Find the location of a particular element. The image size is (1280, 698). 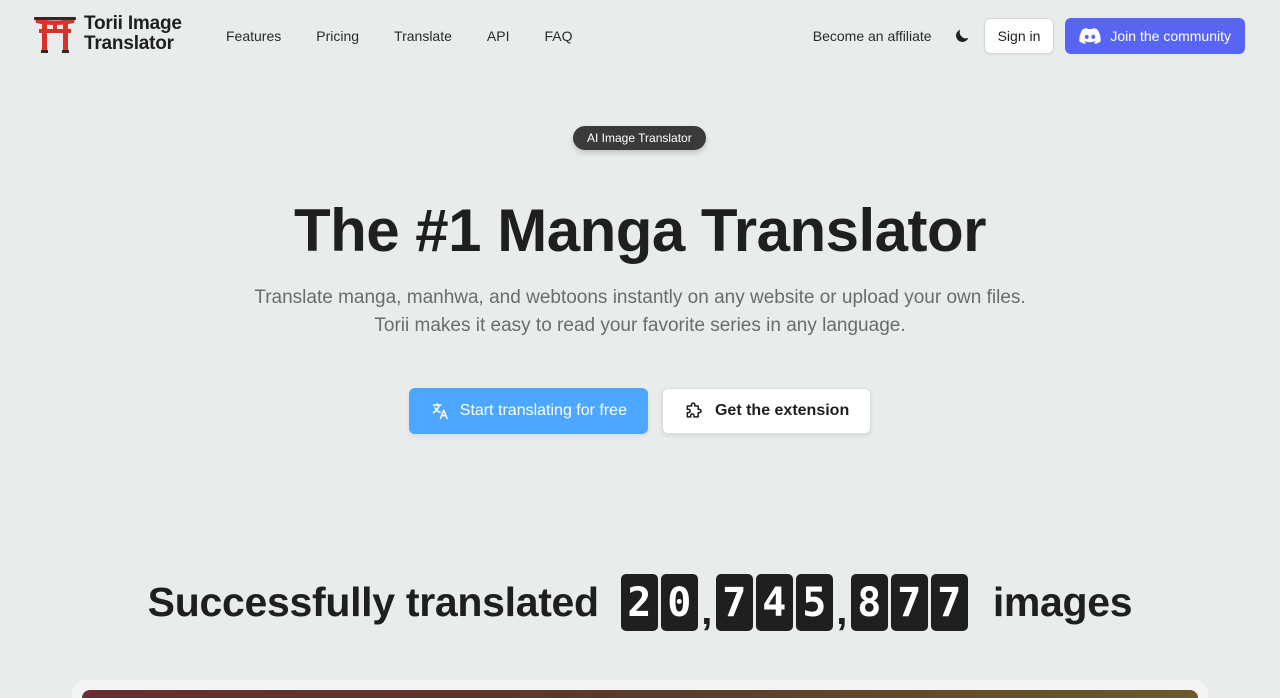

nav-api: API is located at coordinates (498, 36).